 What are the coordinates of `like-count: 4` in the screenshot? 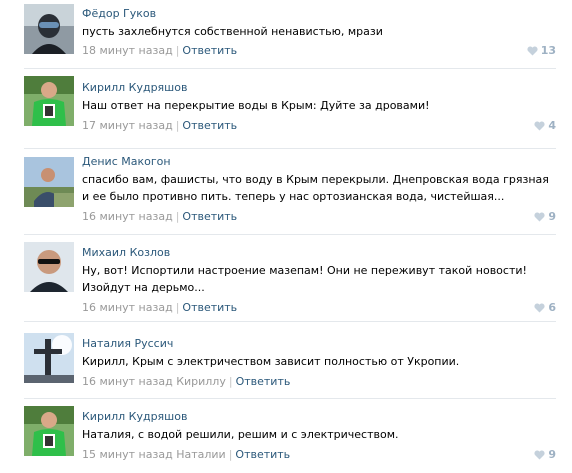 It's located at (552, 125).